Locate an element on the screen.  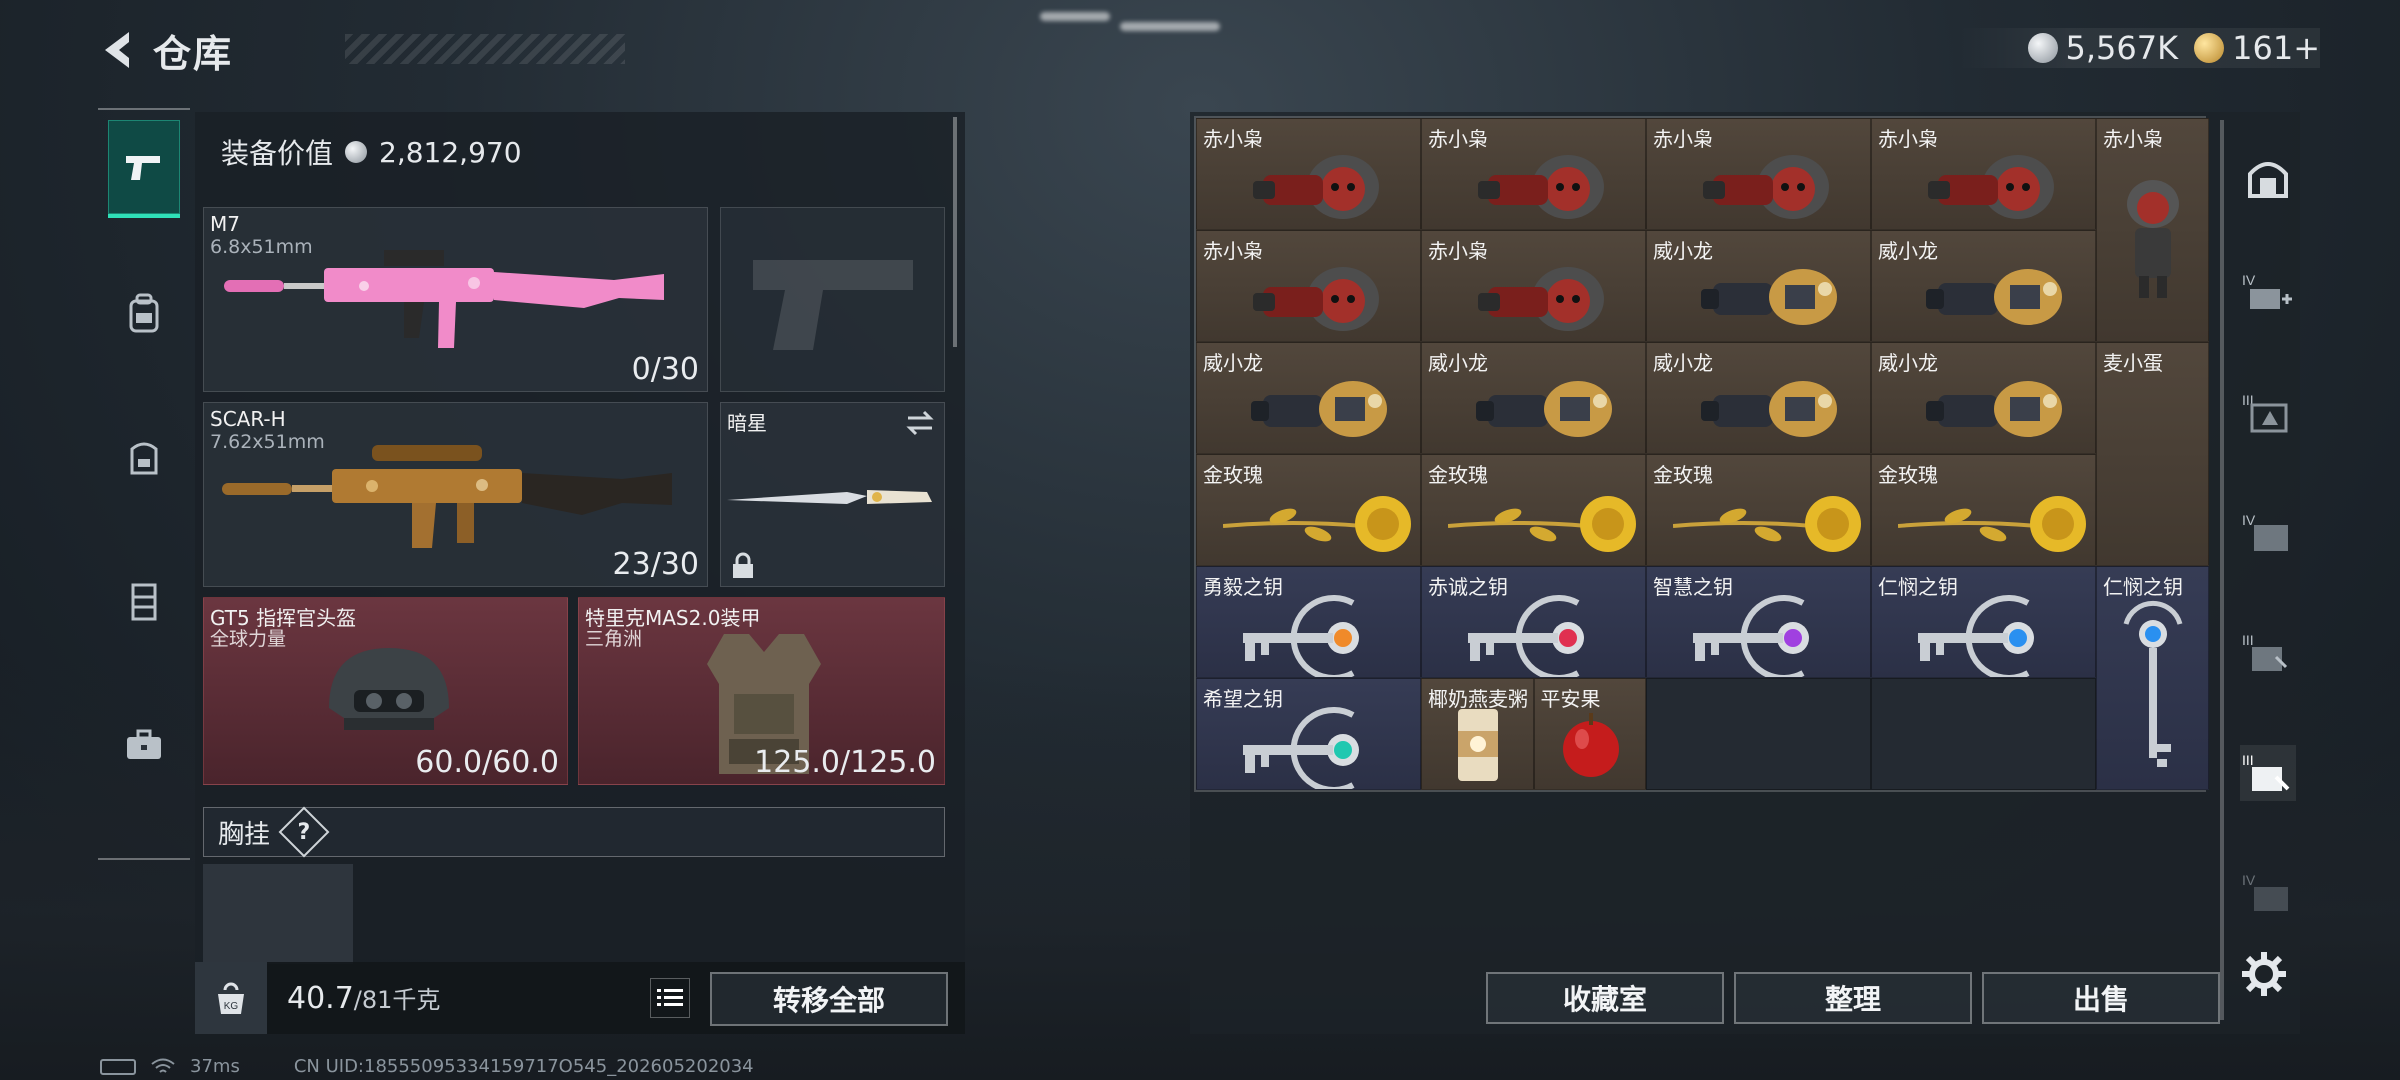
gold-amount: 161+ is located at coordinates (2276, 48).